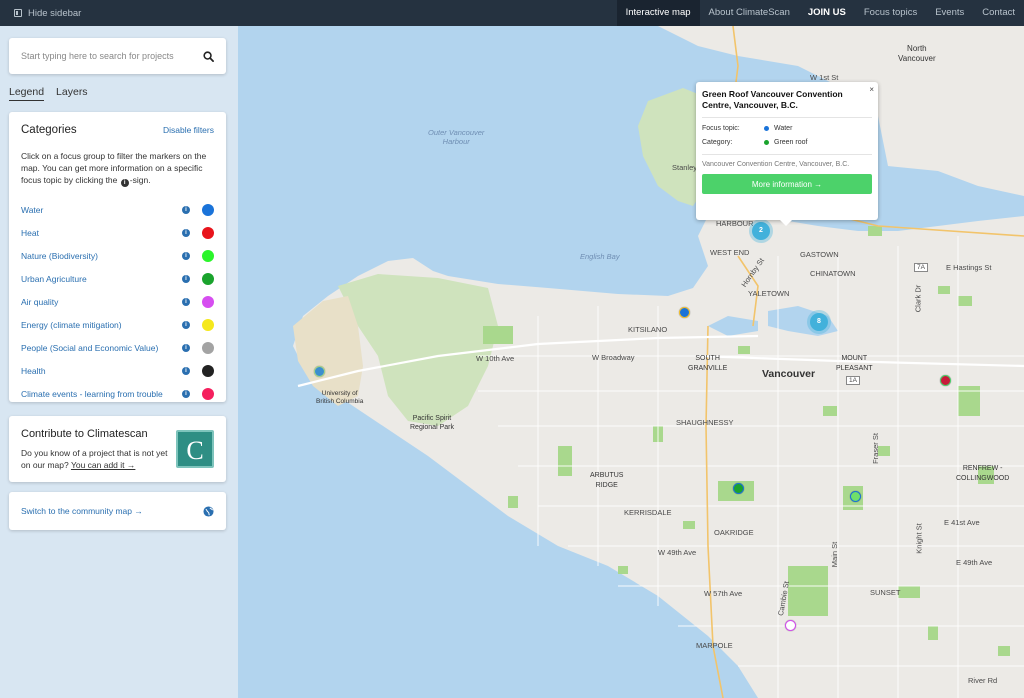 Image resolution: width=1024 pixels, height=698 pixels. What do you see at coordinates (885, 592) in the screenshot?
I see `map-label-sunset: SUNSET` at bounding box center [885, 592].